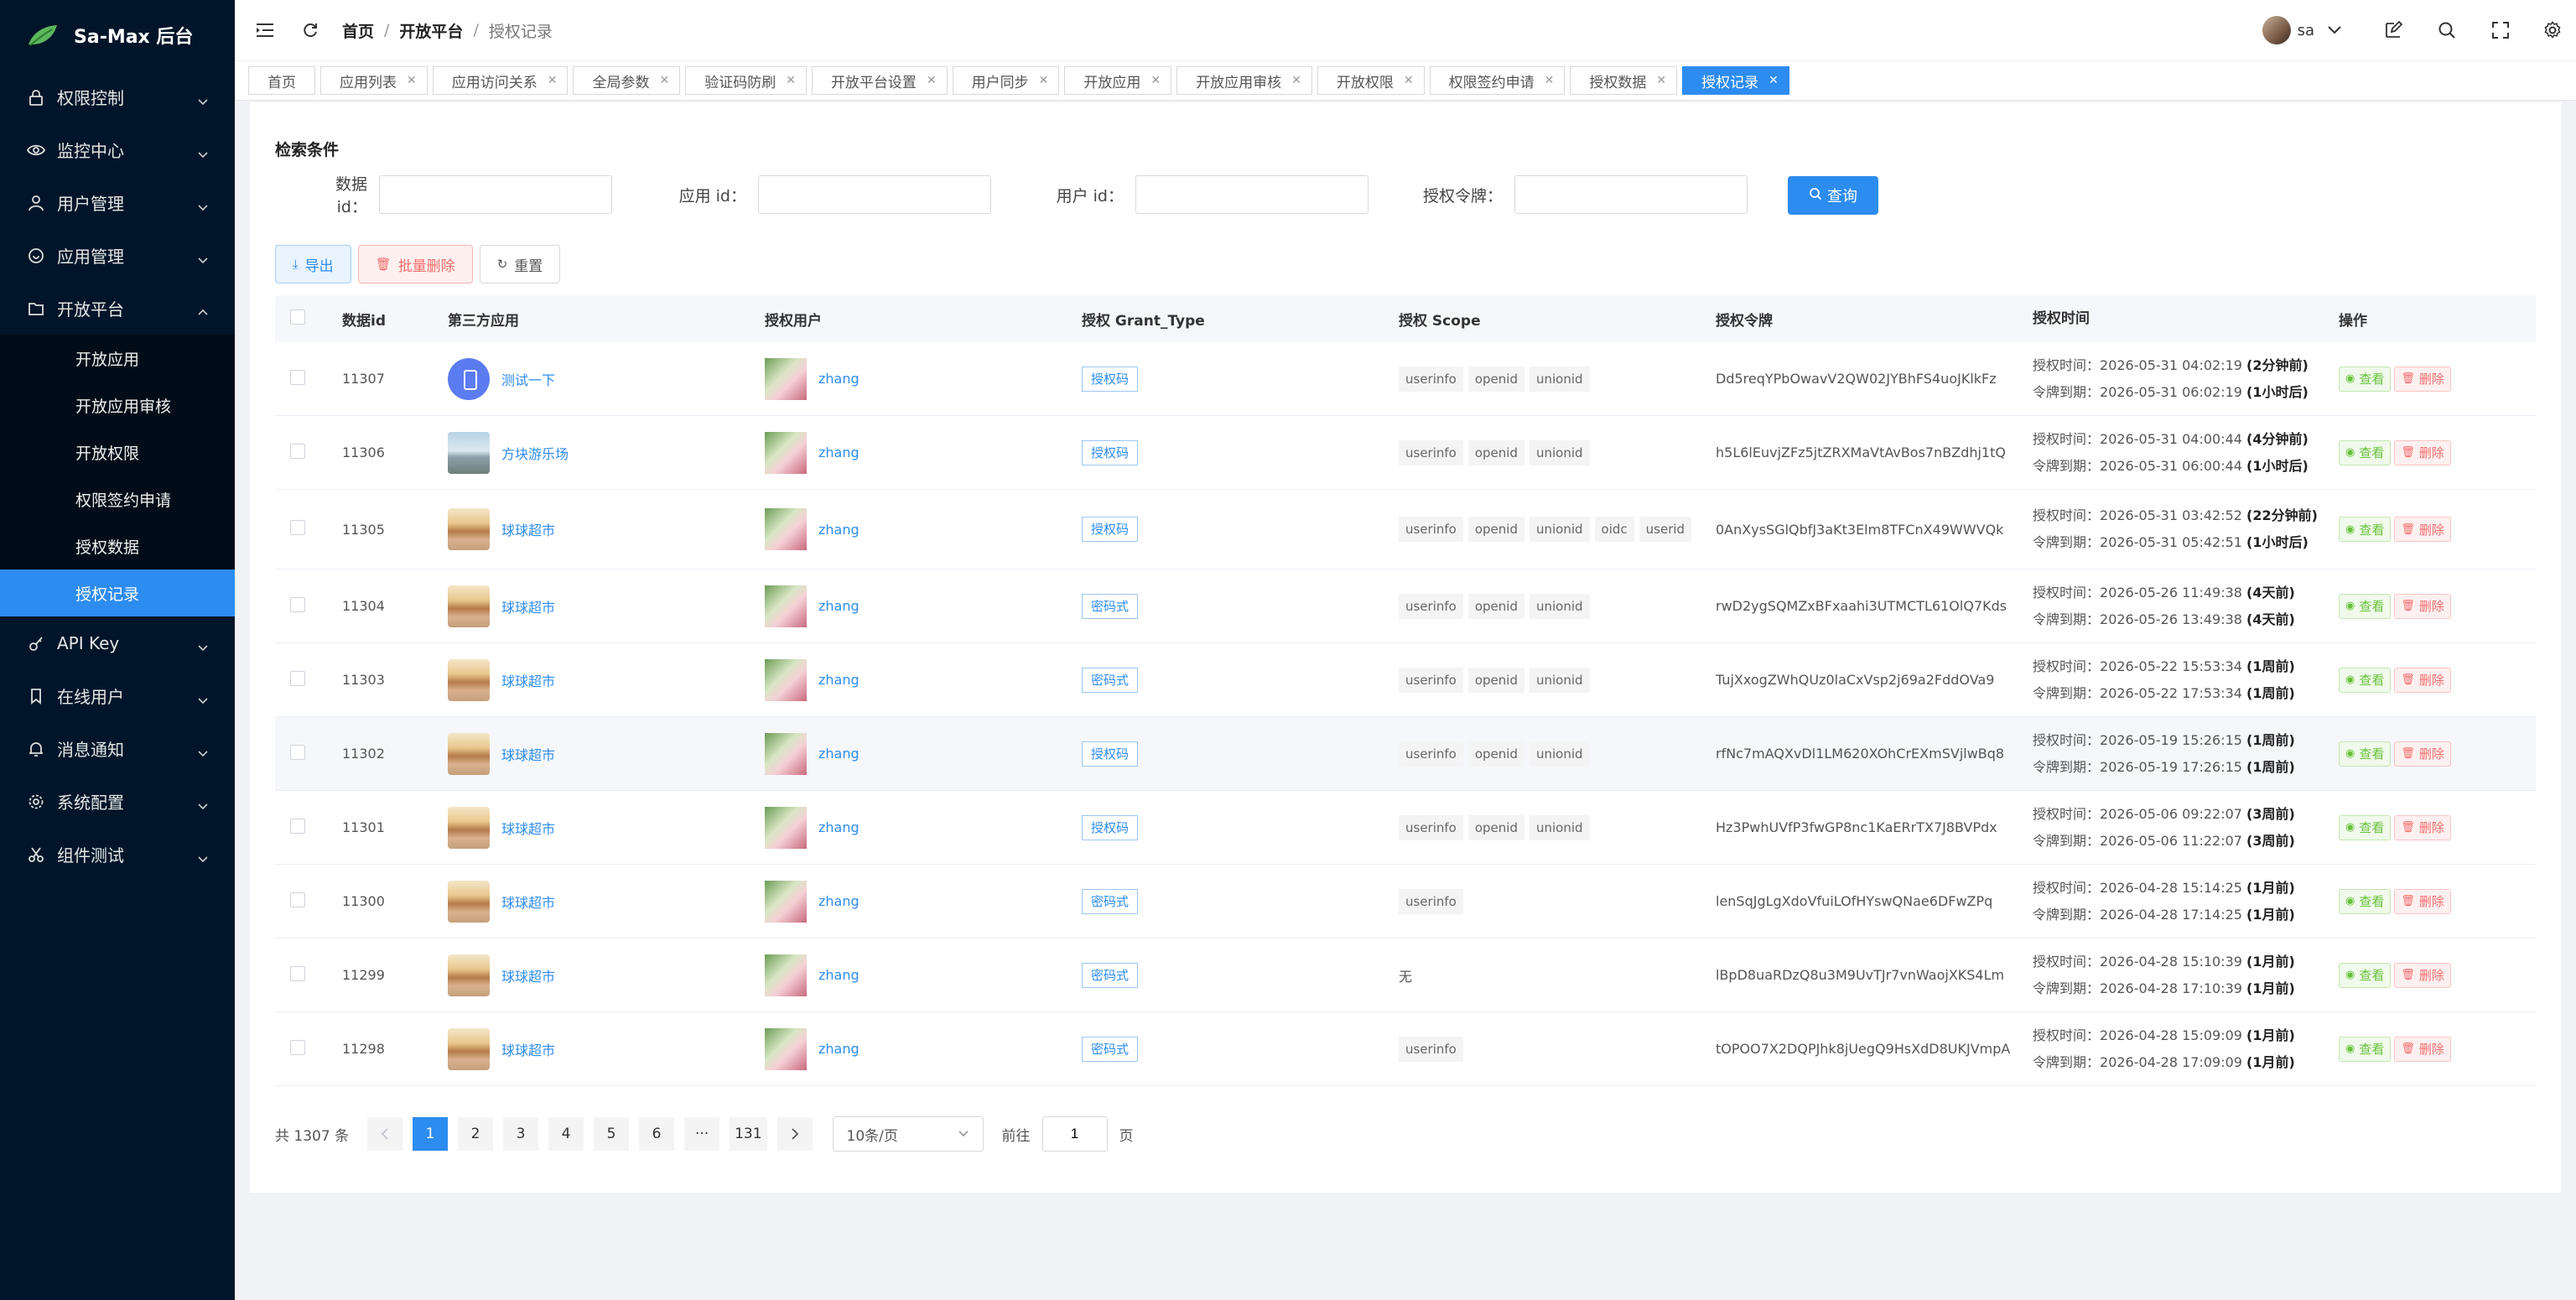 This screenshot has width=2576, height=1300. What do you see at coordinates (2552, 30) in the screenshot?
I see `gear-icon` at bounding box center [2552, 30].